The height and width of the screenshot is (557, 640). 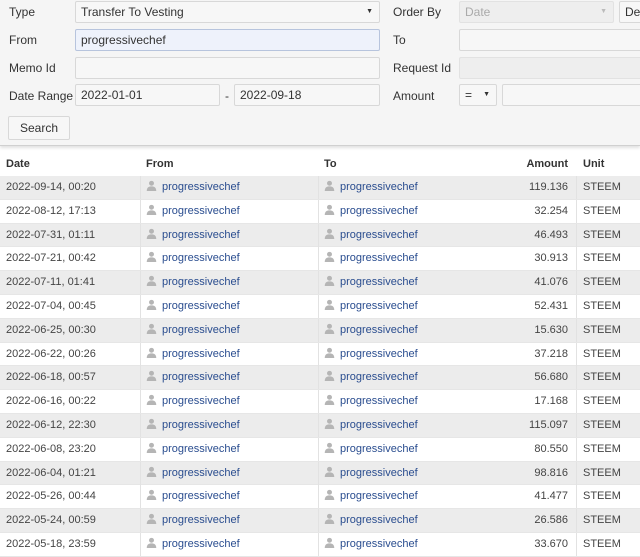 What do you see at coordinates (160, 164) in the screenshot?
I see `column-header-from: From` at bounding box center [160, 164].